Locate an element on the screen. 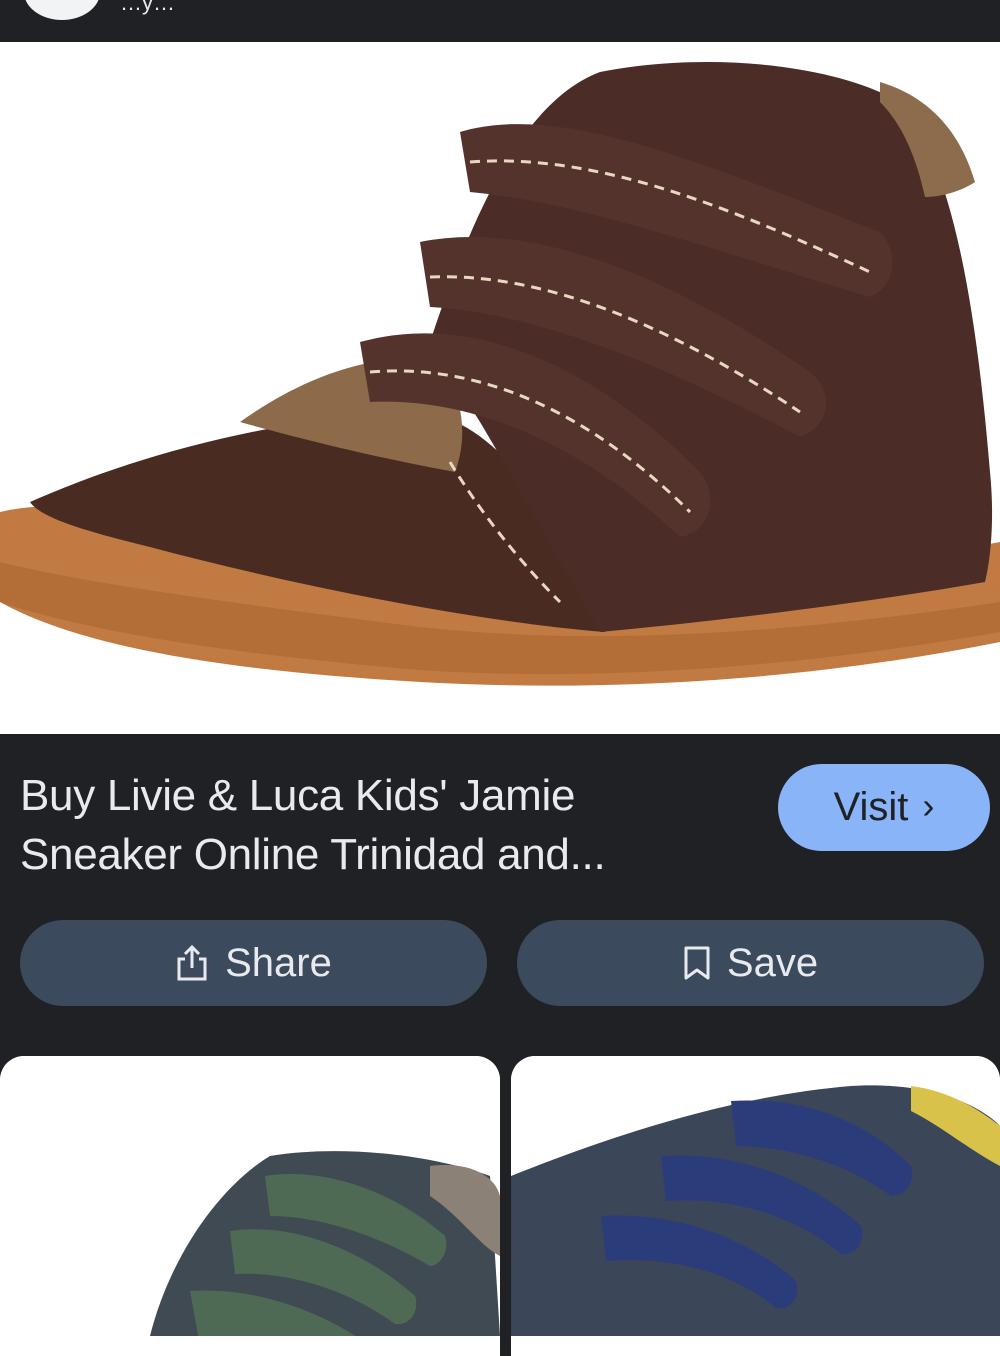 Image resolution: width=1000 pixels, height=1356 pixels. save-button: Save is located at coordinates (750, 963).